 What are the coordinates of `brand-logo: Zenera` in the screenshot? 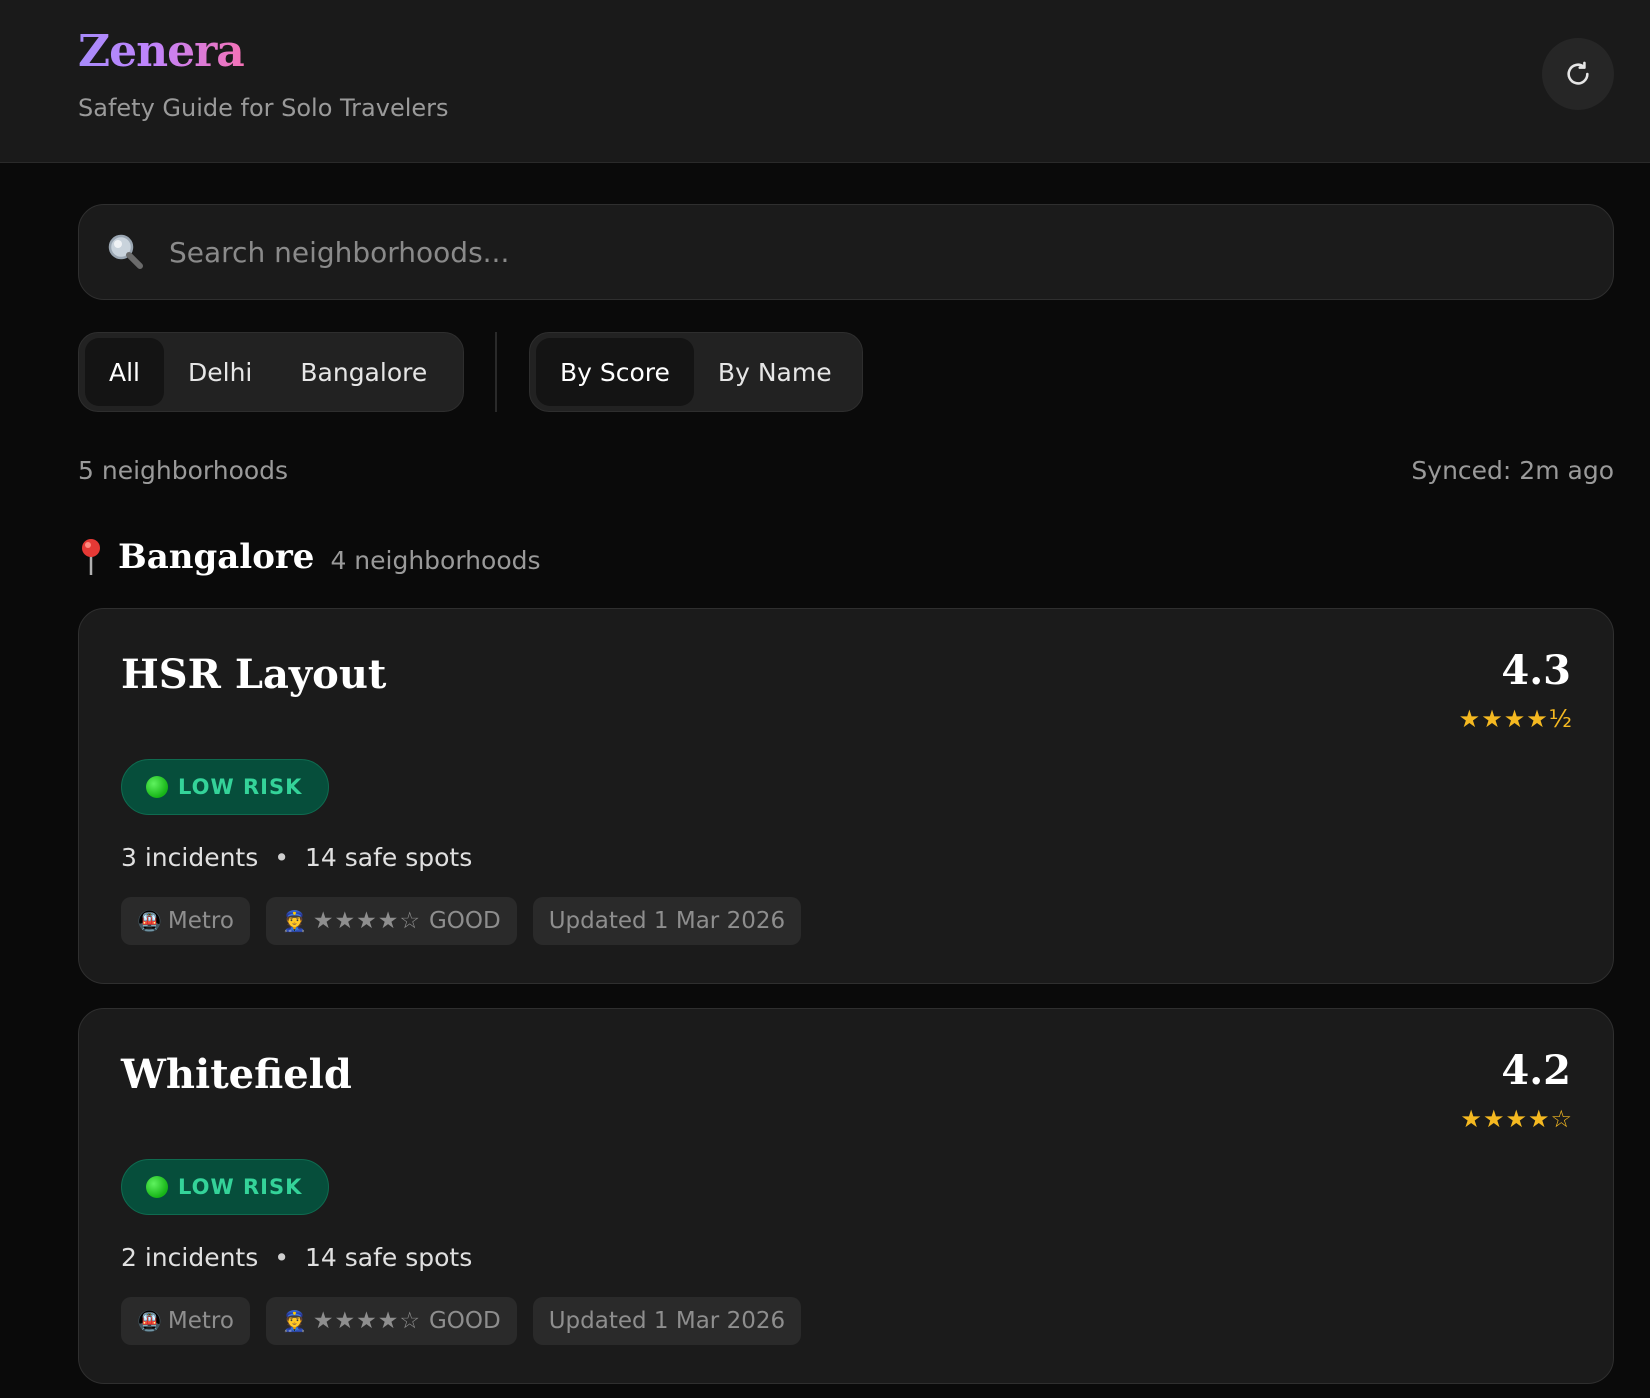 It's located at (161, 51).